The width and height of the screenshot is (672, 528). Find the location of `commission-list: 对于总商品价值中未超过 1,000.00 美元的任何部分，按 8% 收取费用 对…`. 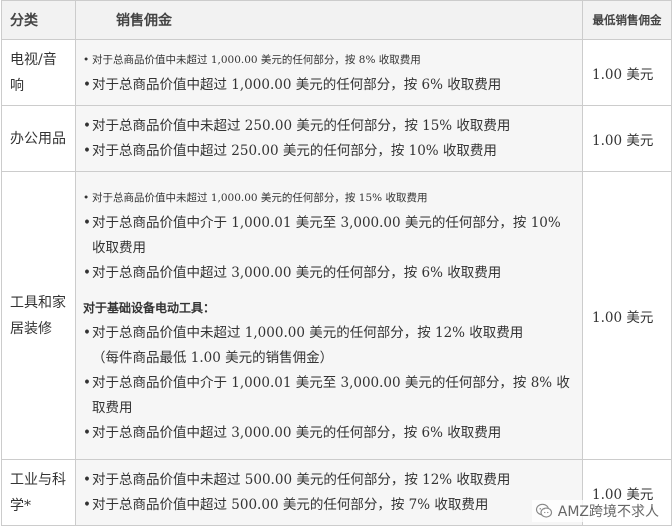

commission-list: 对于总商品价值中未超过 1,000.00 美元的任何部分，按 8% 收取费用 对… is located at coordinates (329, 73).